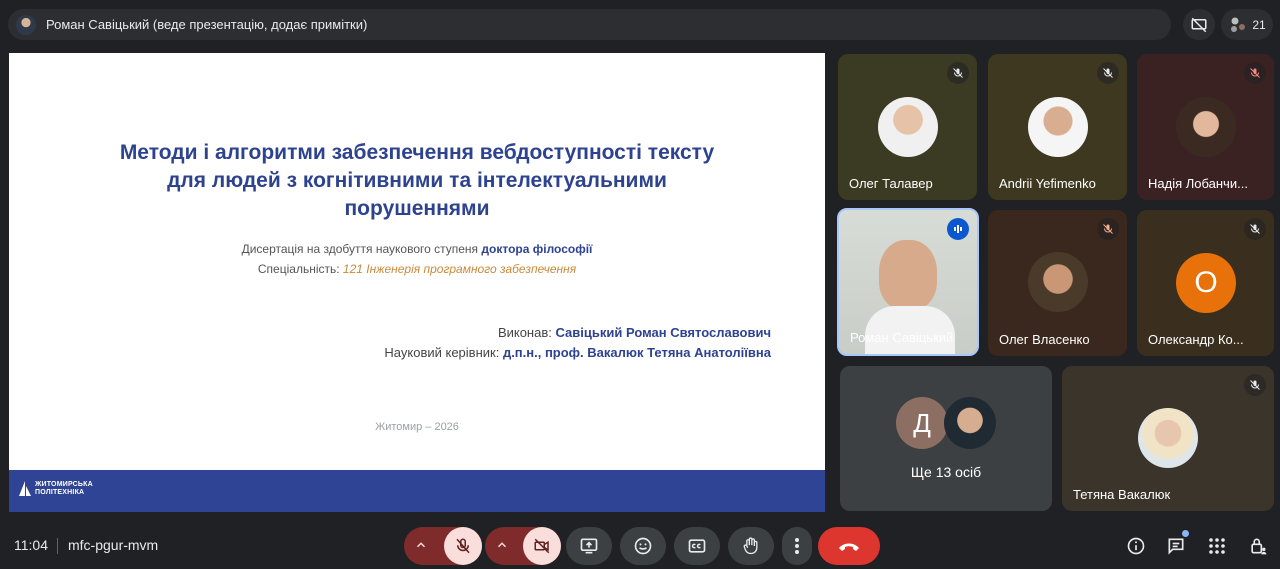 The width and height of the screenshot is (1280, 569). I want to click on hang-up-icon, so click(849, 547).